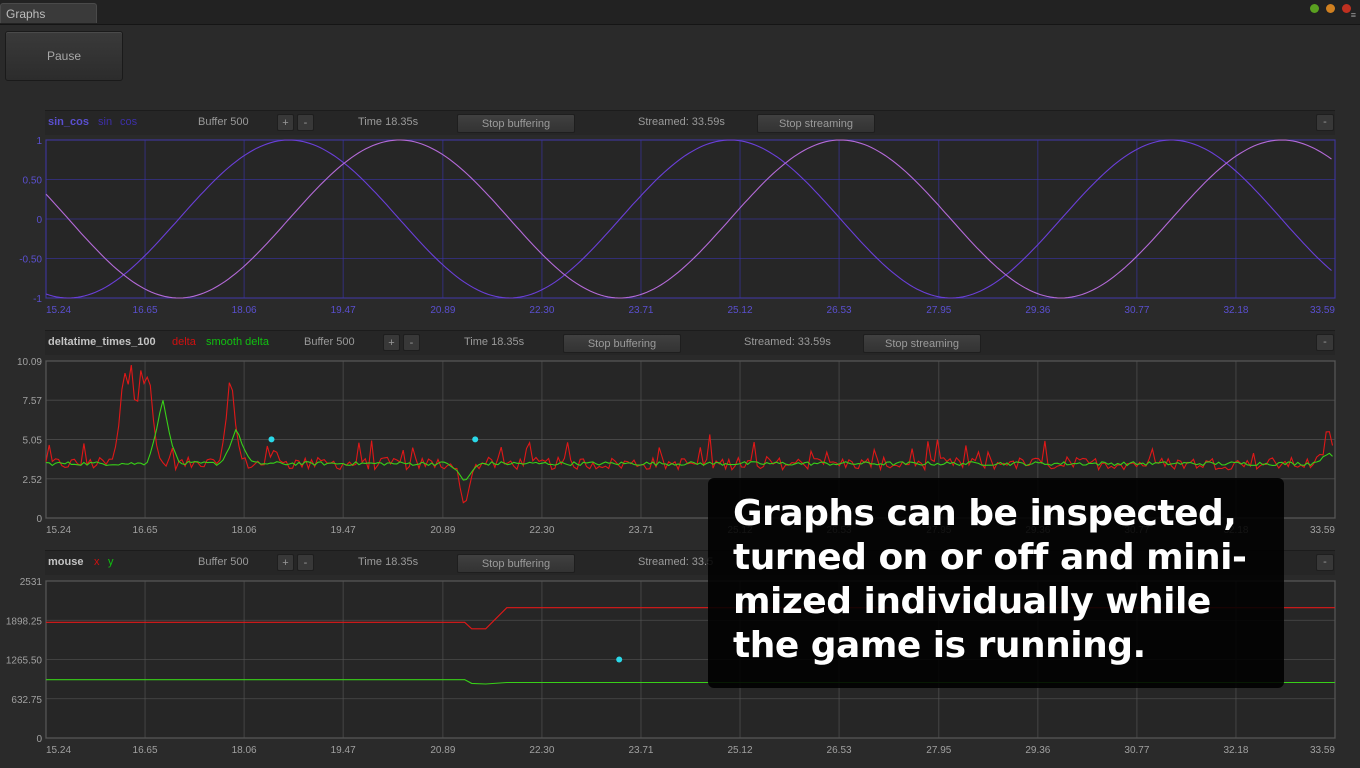  I want to click on y-tick-label: 632.75, so click(26, 700).